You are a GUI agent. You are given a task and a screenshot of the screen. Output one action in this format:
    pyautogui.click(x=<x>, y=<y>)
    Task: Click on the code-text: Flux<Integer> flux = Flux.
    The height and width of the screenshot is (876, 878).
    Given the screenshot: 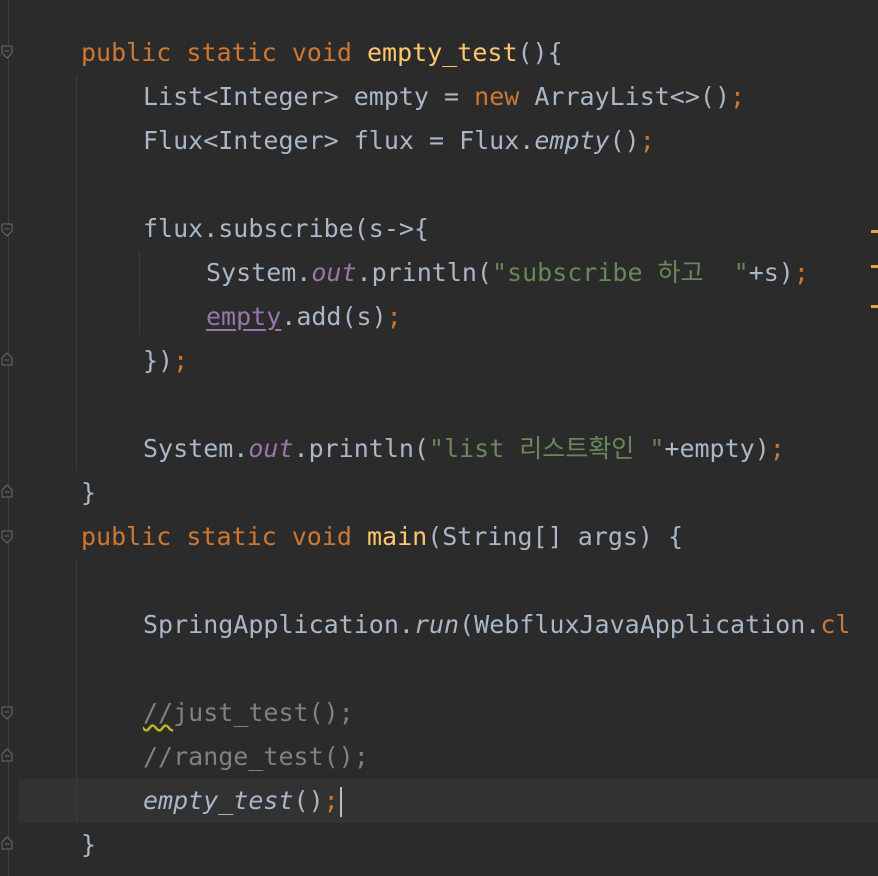 What is the action you would take?
    pyautogui.click(x=339, y=140)
    